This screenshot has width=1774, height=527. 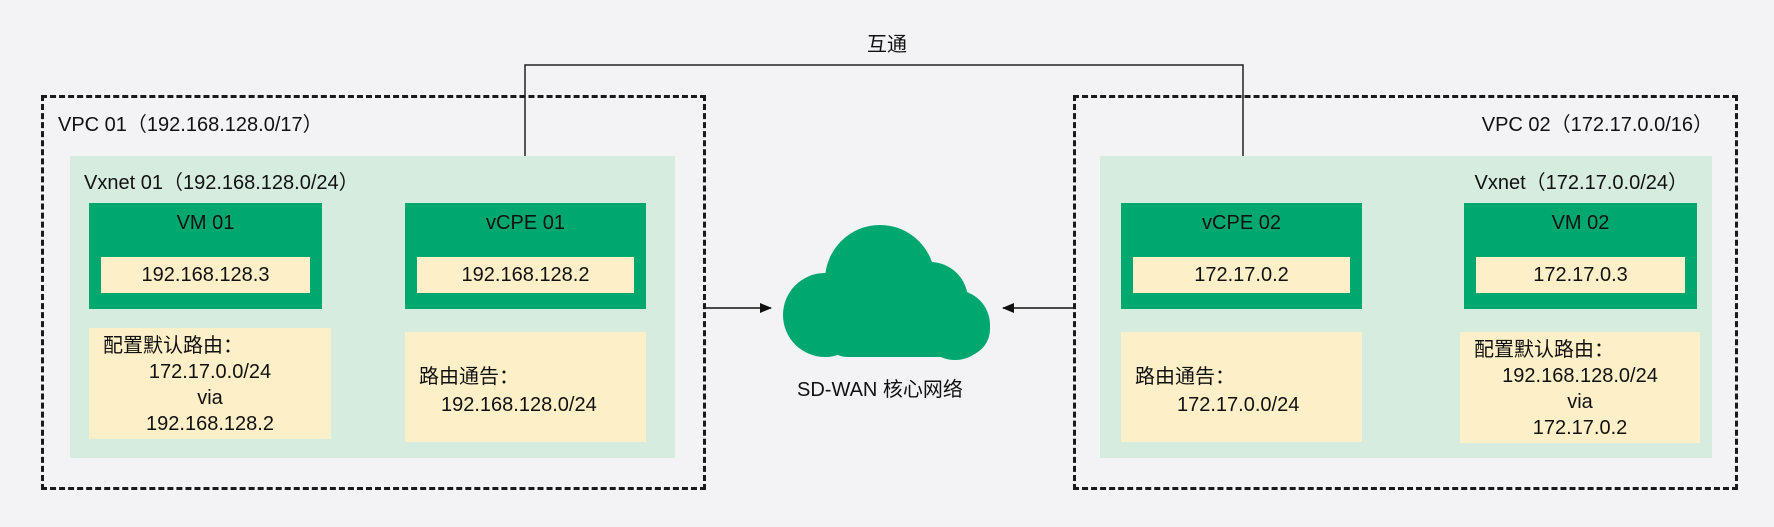 I want to click on vpc-02-route-announce-note: 路由通告： 172.17.0.0/24, so click(x=1241, y=387).